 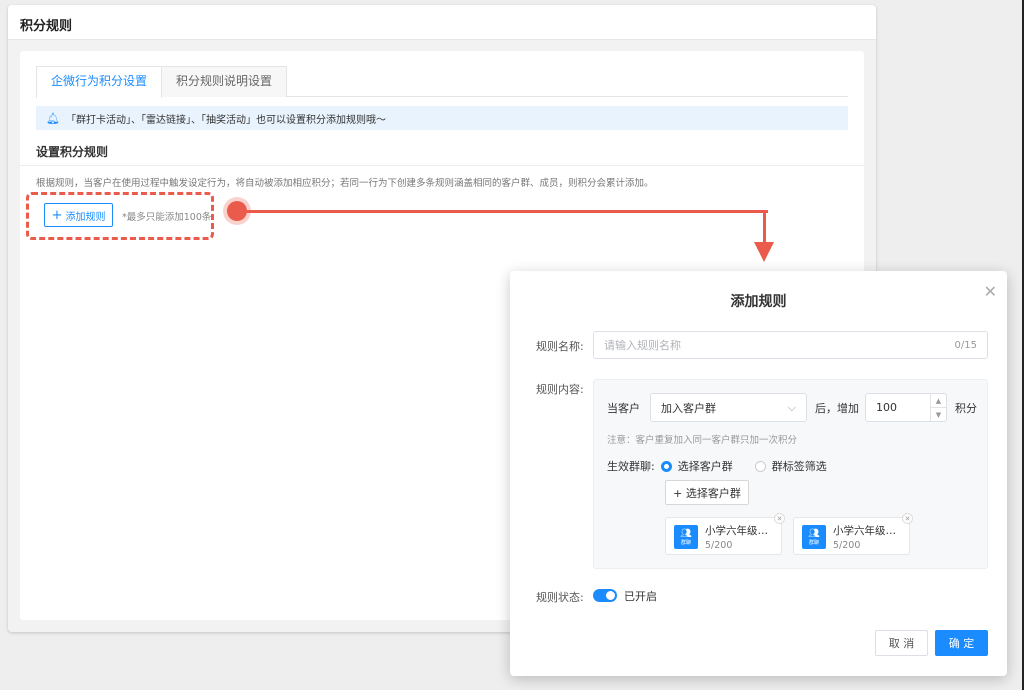 I want to click on radio-checked-icon, so click(x=666, y=466).